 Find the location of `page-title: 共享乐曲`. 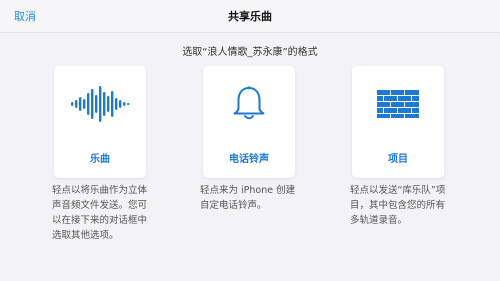

page-title: 共享乐曲 is located at coordinates (250, 16).